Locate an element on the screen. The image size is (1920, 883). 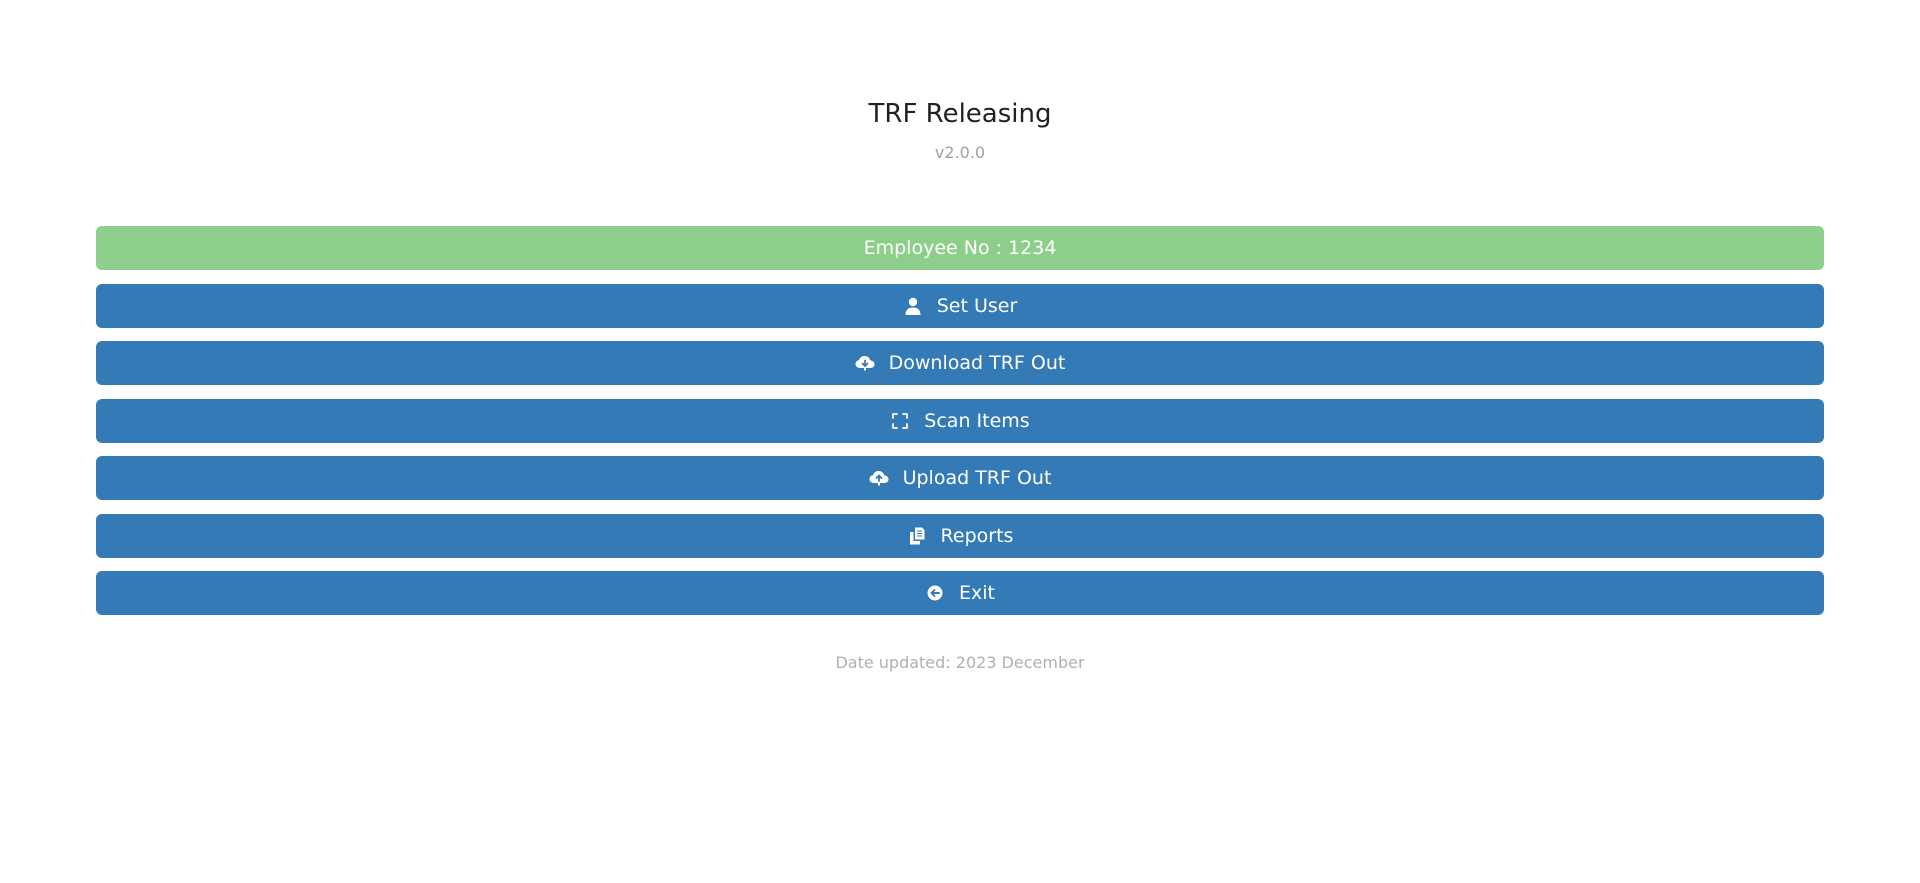
scan-icon is located at coordinates (900, 421).